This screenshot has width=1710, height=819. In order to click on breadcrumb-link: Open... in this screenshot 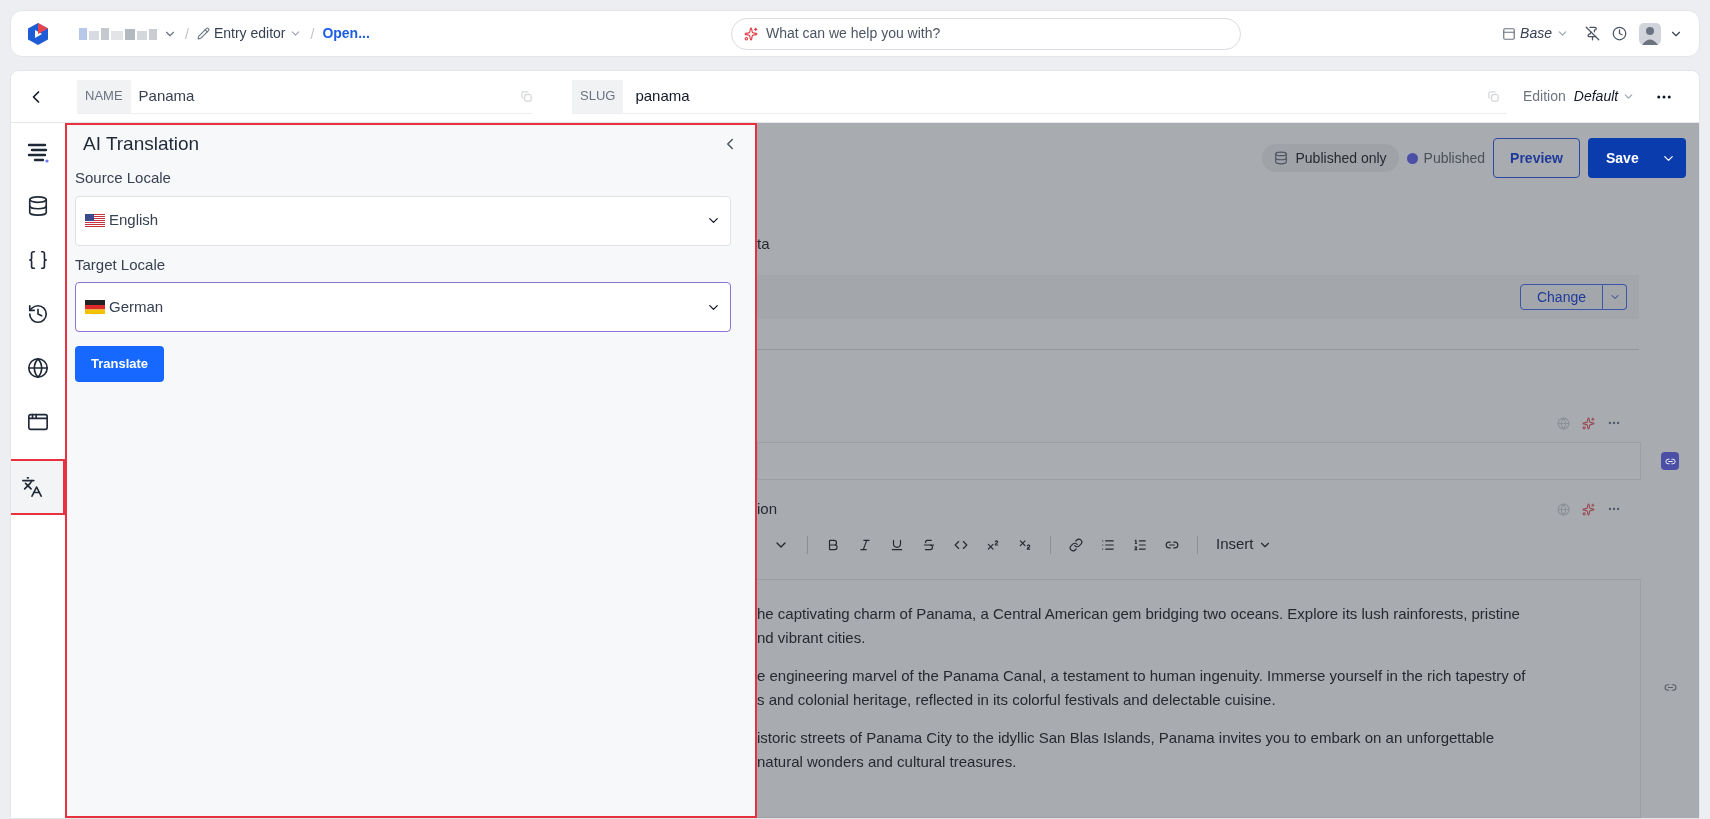, I will do `click(346, 33)`.